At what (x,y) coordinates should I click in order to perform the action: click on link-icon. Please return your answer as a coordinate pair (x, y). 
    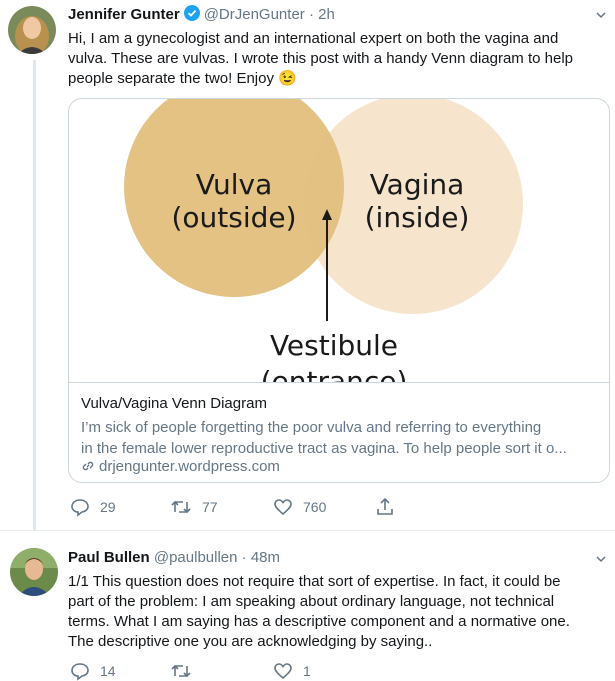
    Looking at the image, I should click on (88, 466).